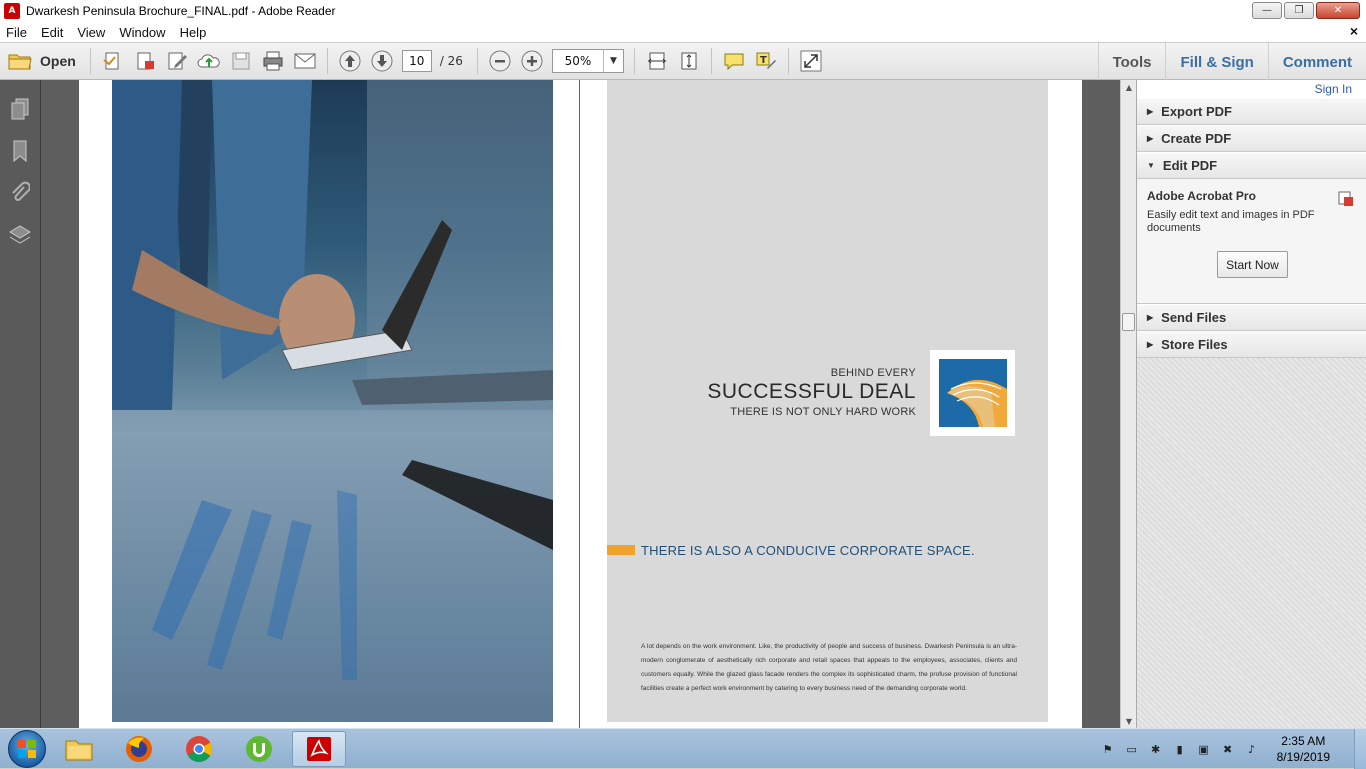 The height and width of the screenshot is (769, 1366). I want to click on show-desktop-button, so click(1360, 749).